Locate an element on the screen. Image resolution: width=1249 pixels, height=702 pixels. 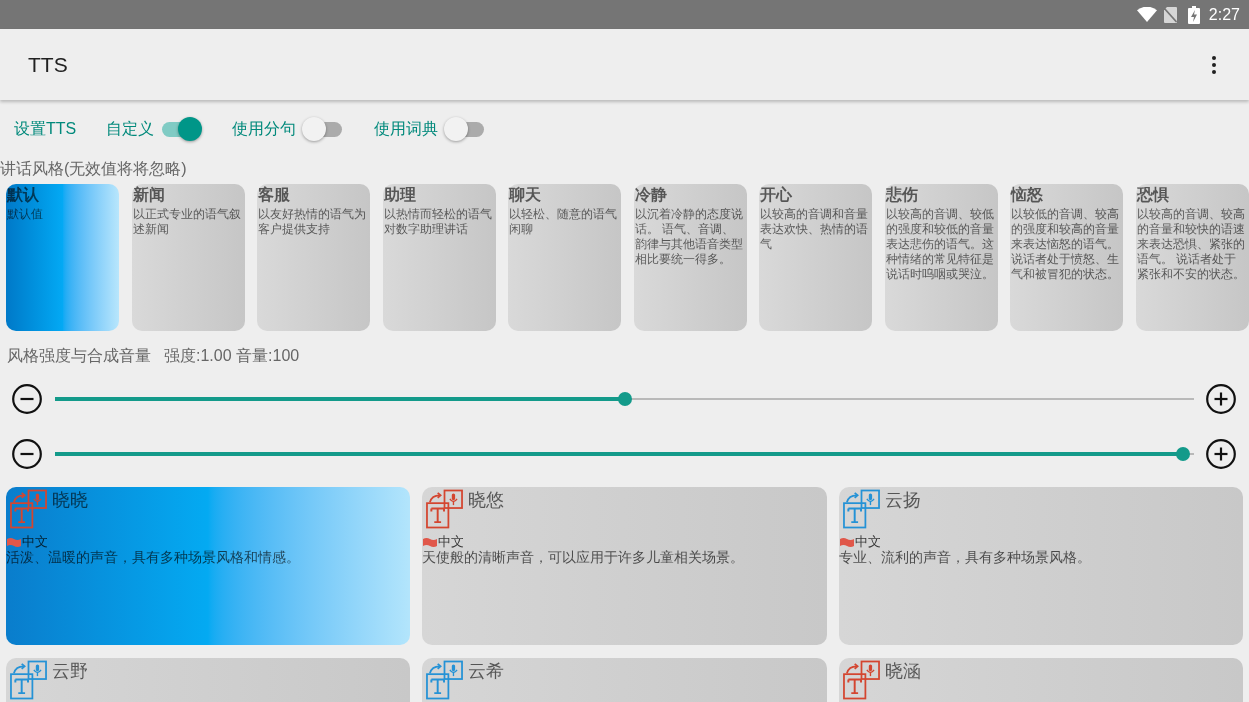
clock-time: 2:27 is located at coordinates (1224, 14).